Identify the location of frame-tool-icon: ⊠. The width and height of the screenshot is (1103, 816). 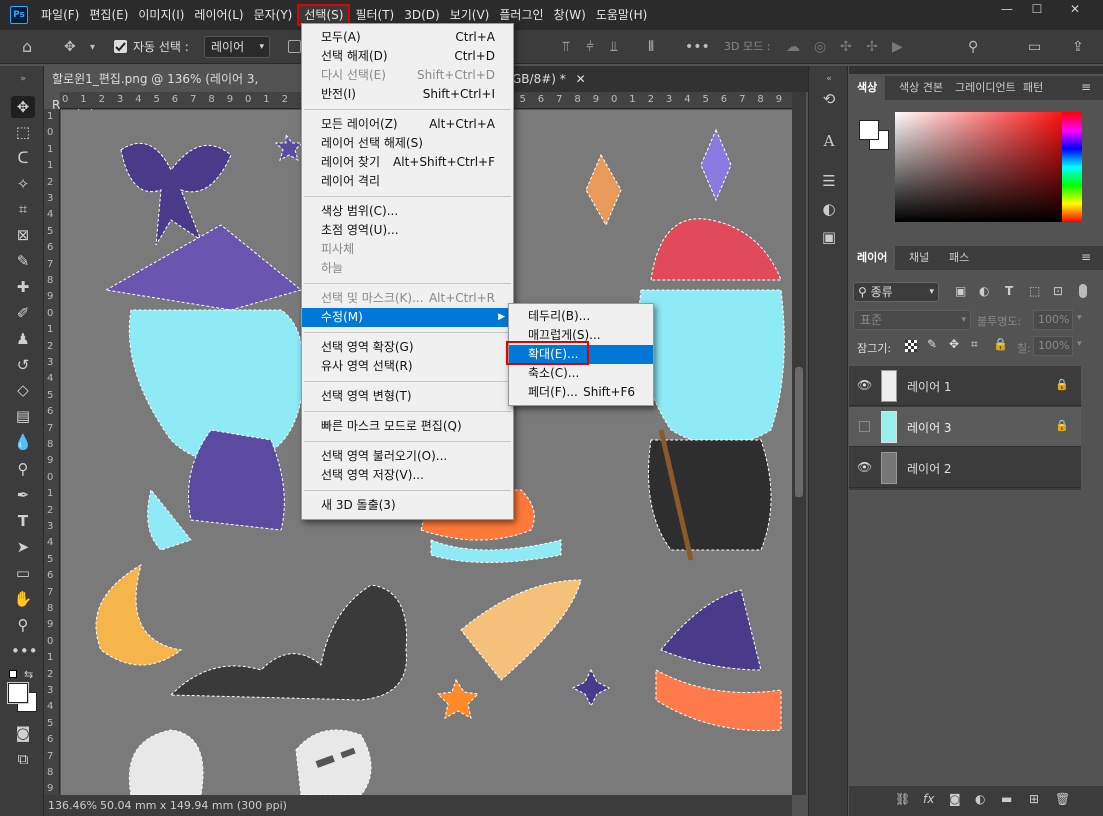
(23, 235).